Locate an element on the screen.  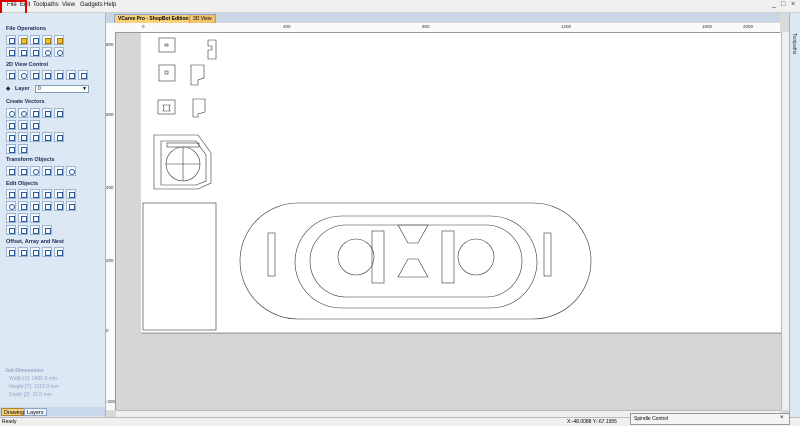
ungroup-icon is located at coordinates (71, 194).